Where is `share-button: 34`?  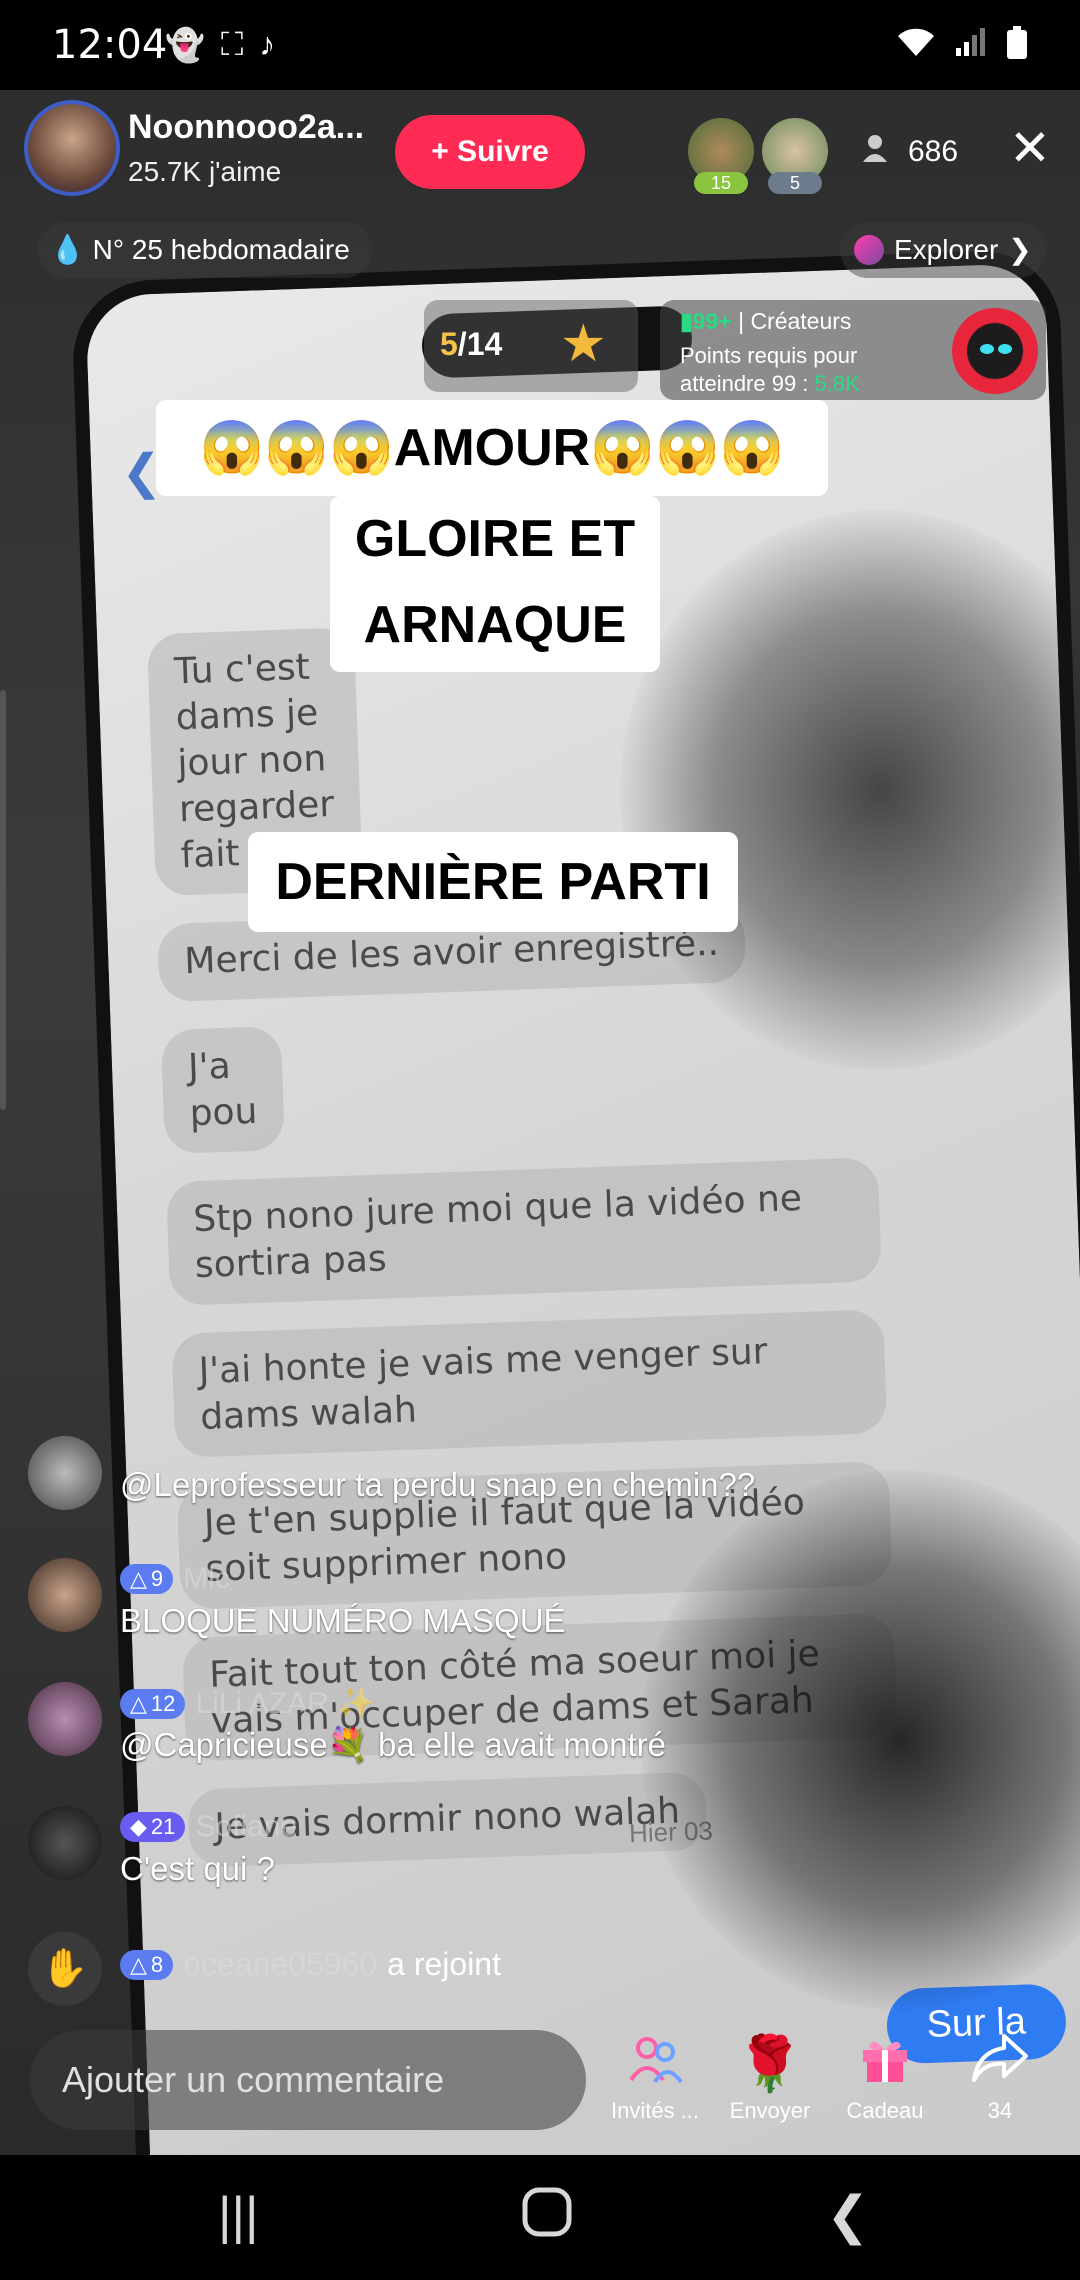
share-button: 34 is located at coordinates (1000, 2077).